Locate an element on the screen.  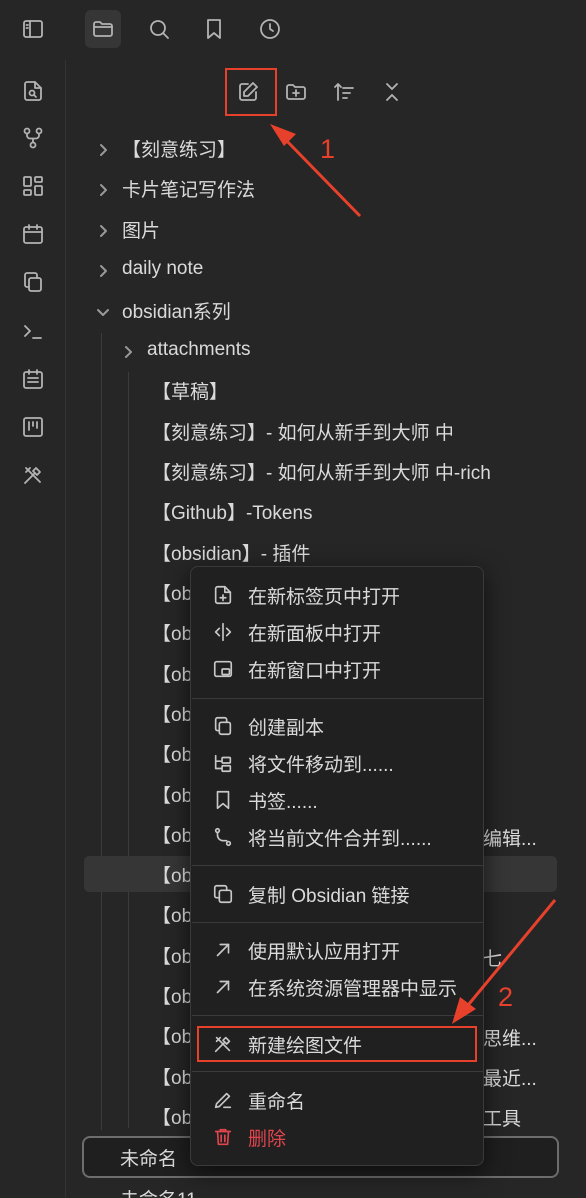
calendar-icon is located at coordinates (33, 234).